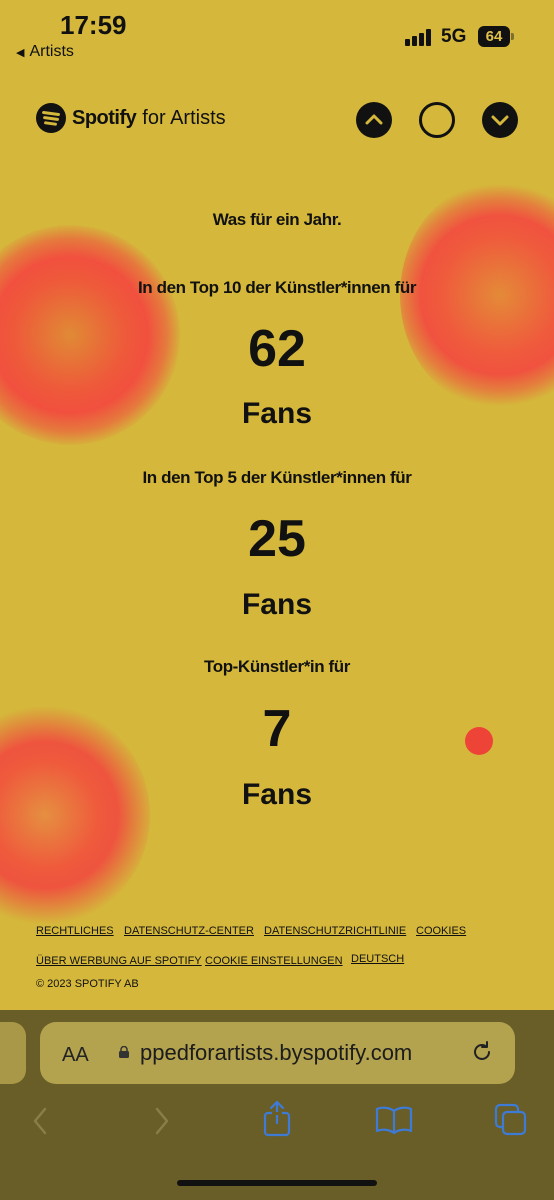  I want to click on stat-value-top5: 25, so click(277, 539).